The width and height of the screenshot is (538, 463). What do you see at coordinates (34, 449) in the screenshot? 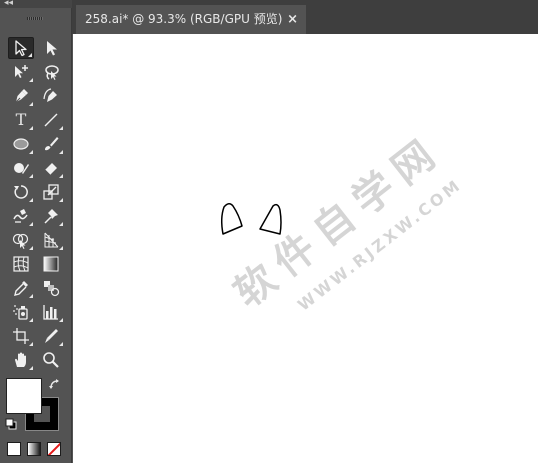
I see `gradient-mode-button` at bounding box center [34, 449].